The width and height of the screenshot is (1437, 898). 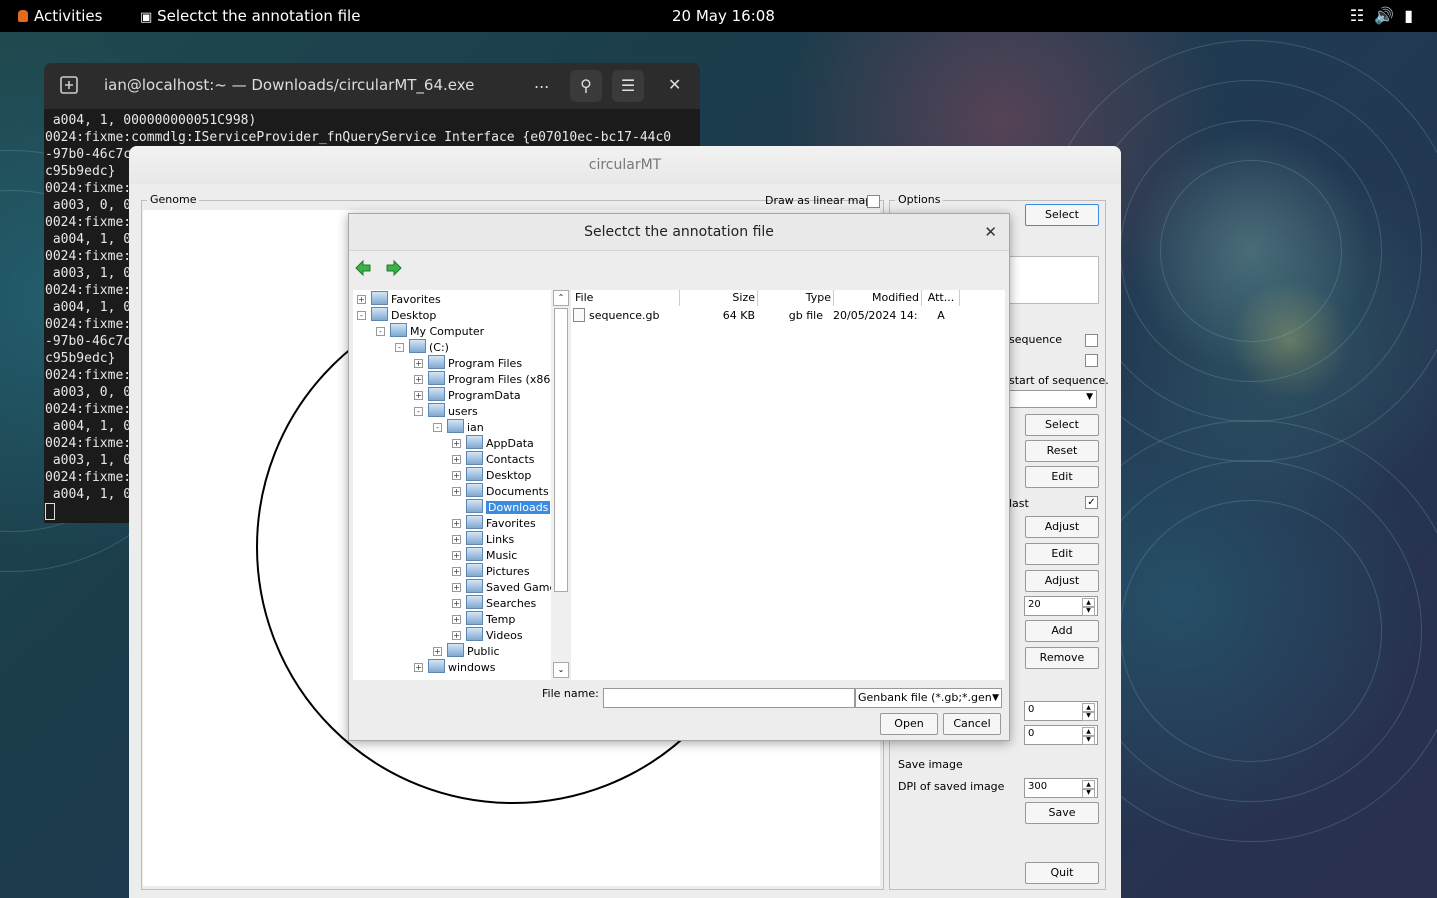 What do you see at coordinates (483, 651) in the screenshot?
I see `tree-item-label: Public` at bounding box center [483, 651].